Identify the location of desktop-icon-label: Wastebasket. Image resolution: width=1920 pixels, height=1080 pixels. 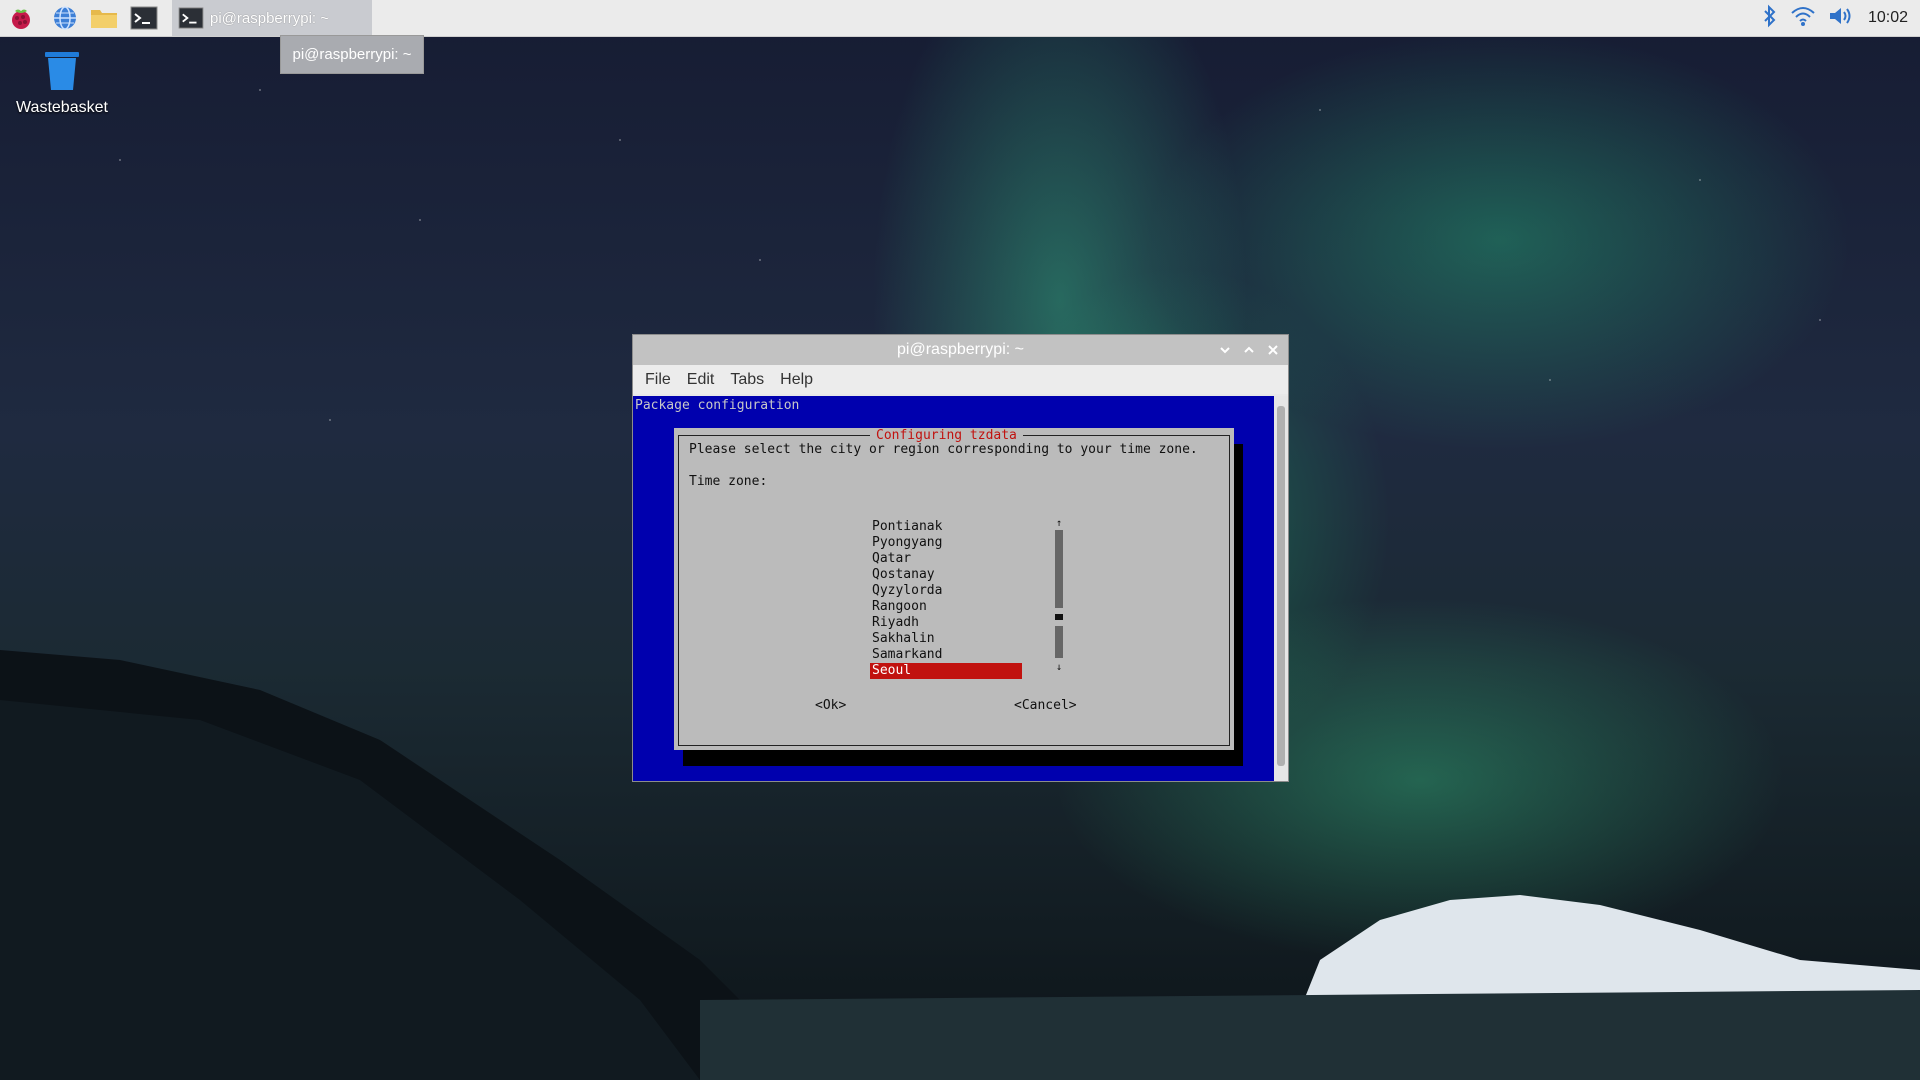
(62, 107).